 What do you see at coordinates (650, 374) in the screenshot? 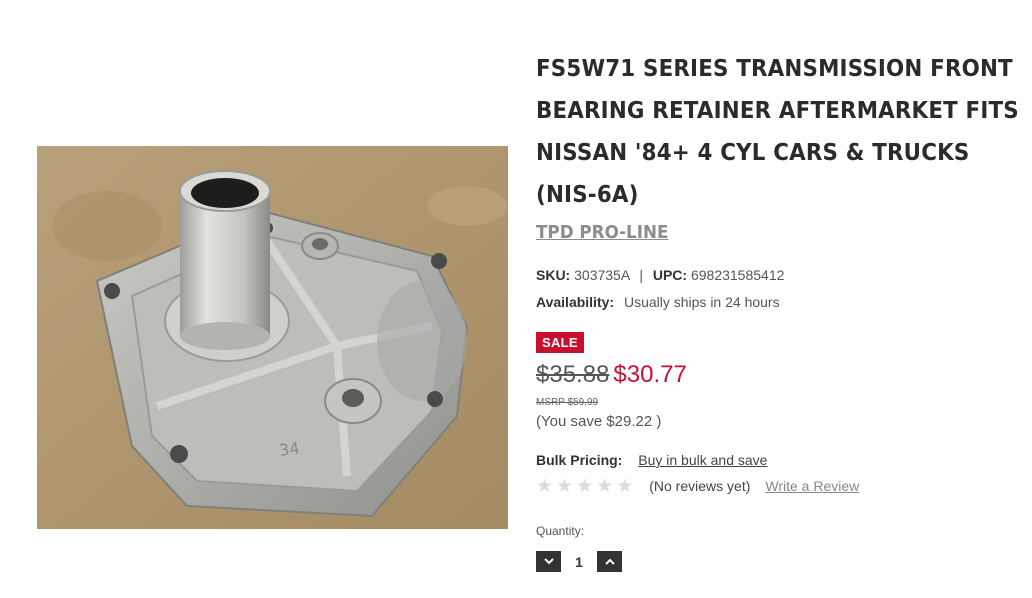
I see `sale-price: $30.77` at bounding box center [650, 374].